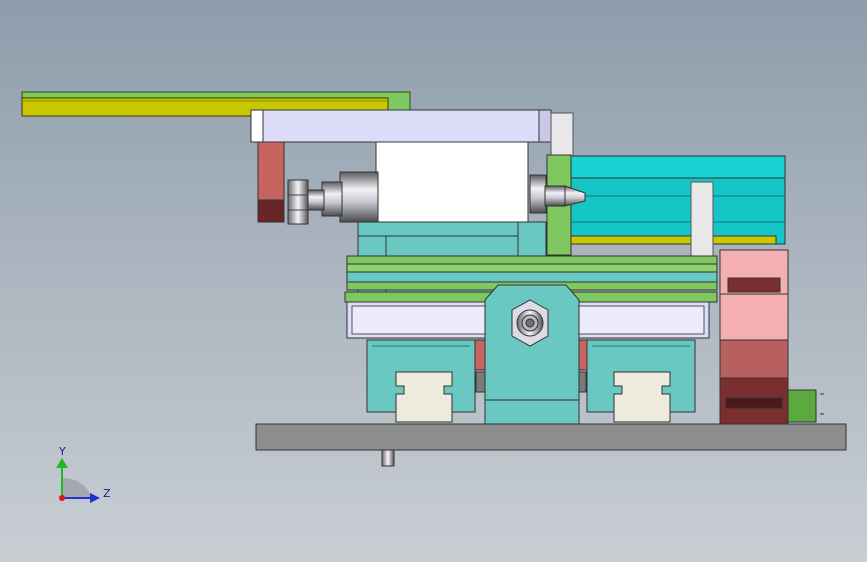 The image size is (867, 562). I want to click on y-axis-arrow-icon, so click(62, 463).